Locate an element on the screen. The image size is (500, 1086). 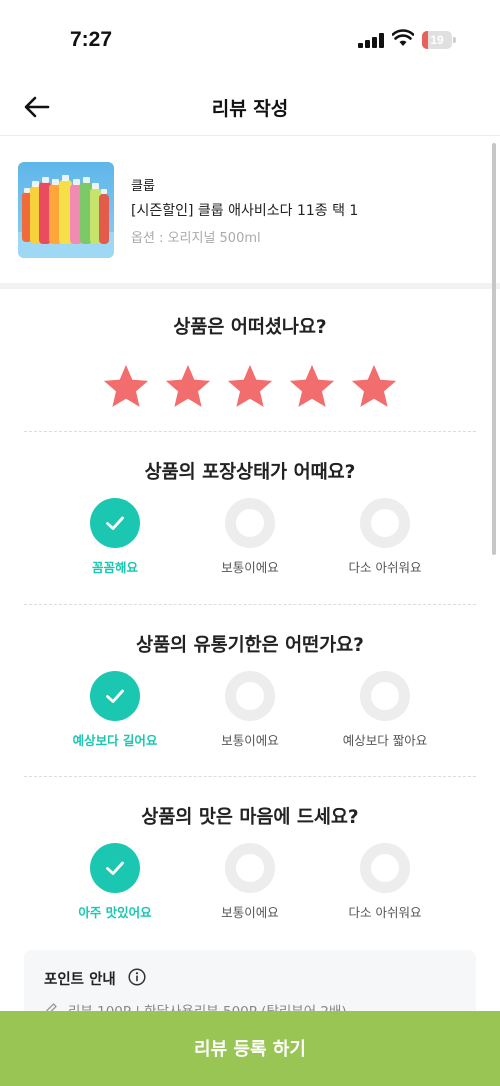
page-title: 리뷰 작성 is located at coordinates (250, 109).